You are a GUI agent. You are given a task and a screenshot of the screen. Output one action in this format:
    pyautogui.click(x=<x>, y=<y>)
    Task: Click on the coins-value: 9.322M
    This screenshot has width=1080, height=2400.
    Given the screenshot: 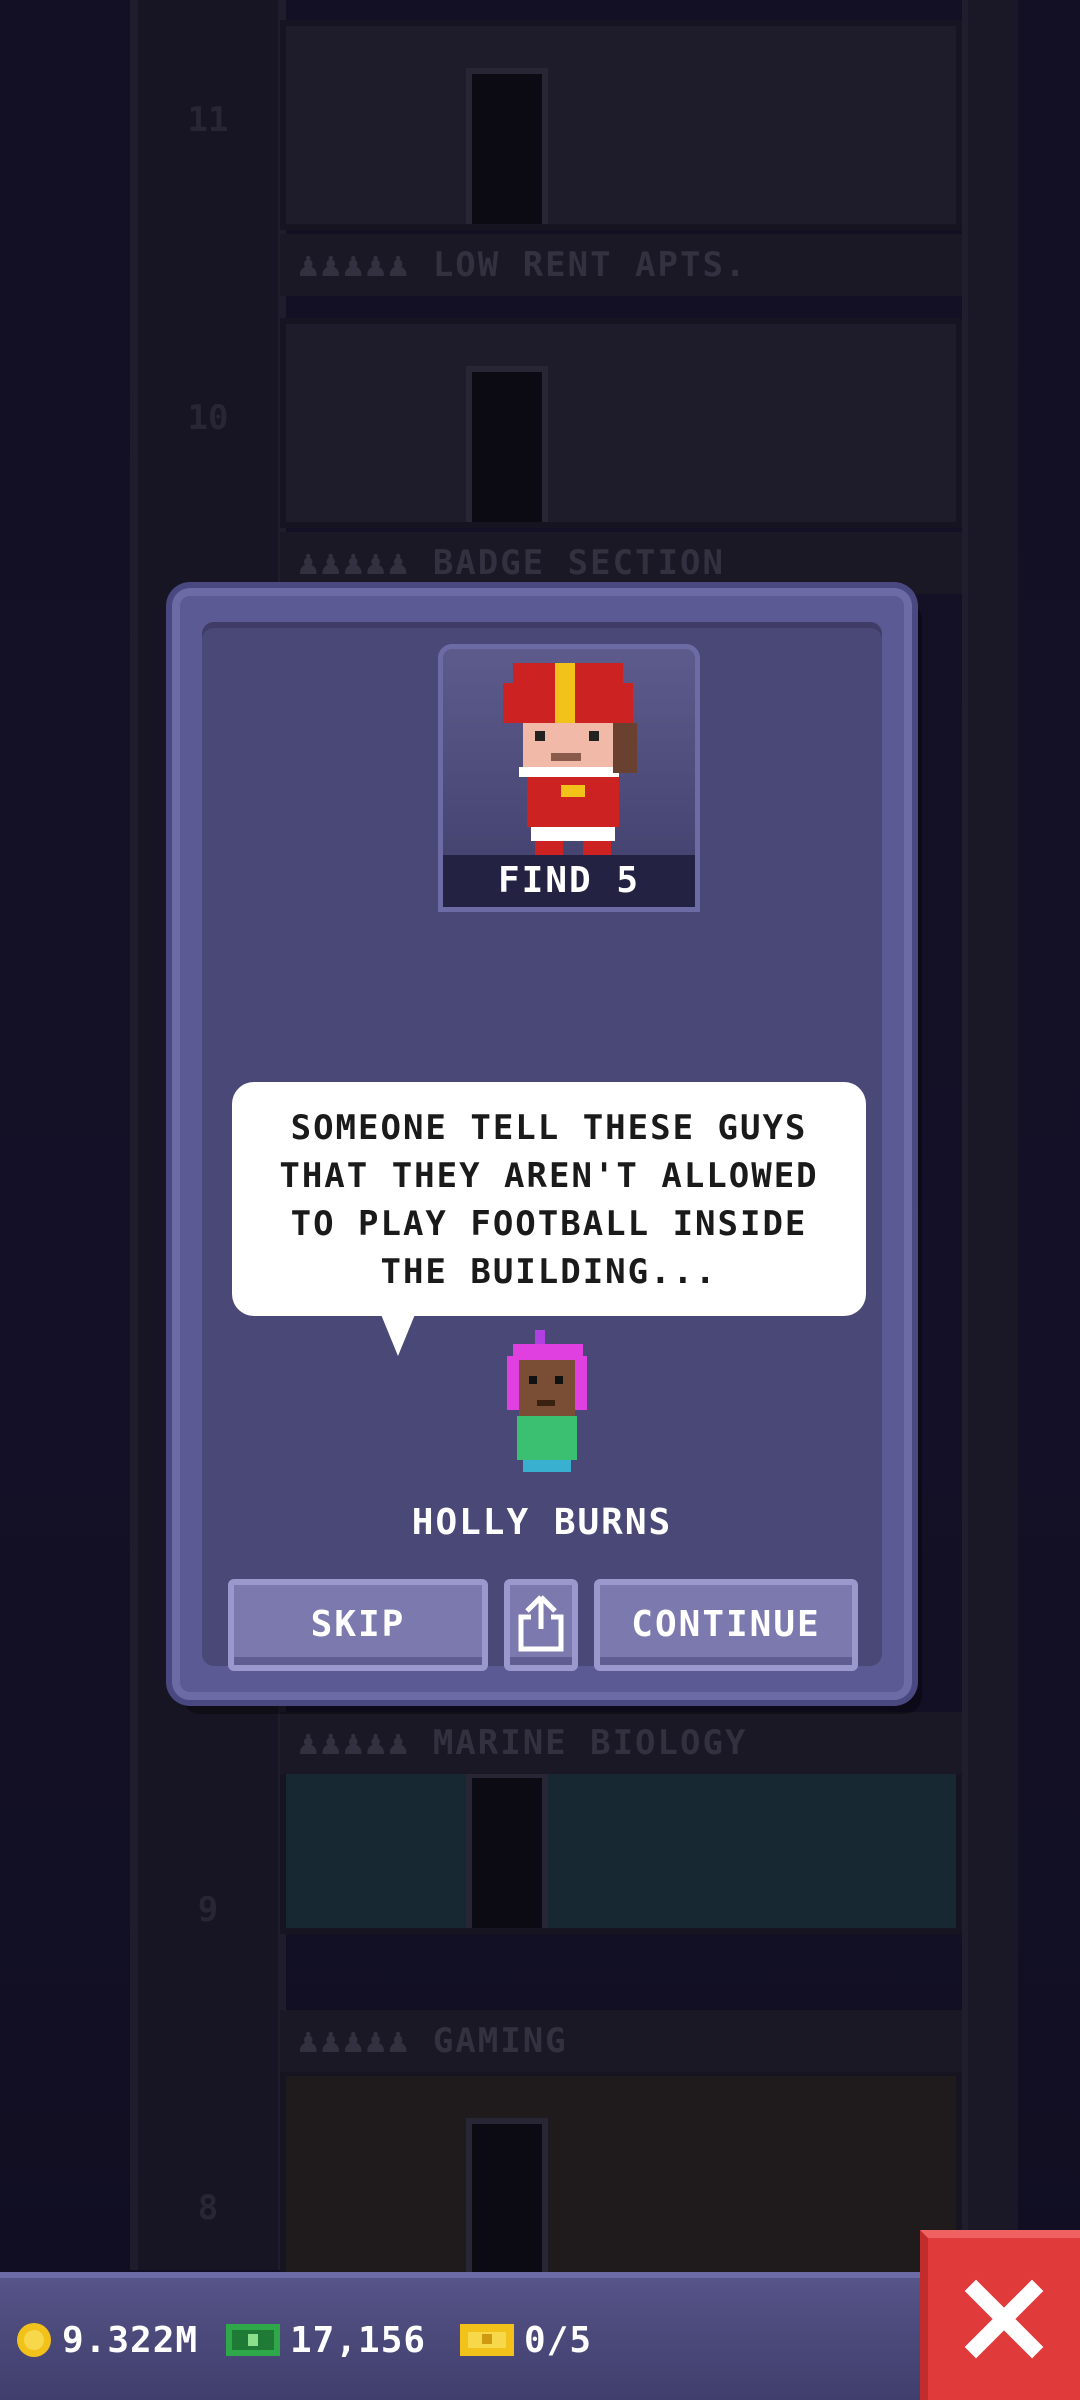 What is the action you would take?
    pyautogui.click(x=130, y=2340)
    